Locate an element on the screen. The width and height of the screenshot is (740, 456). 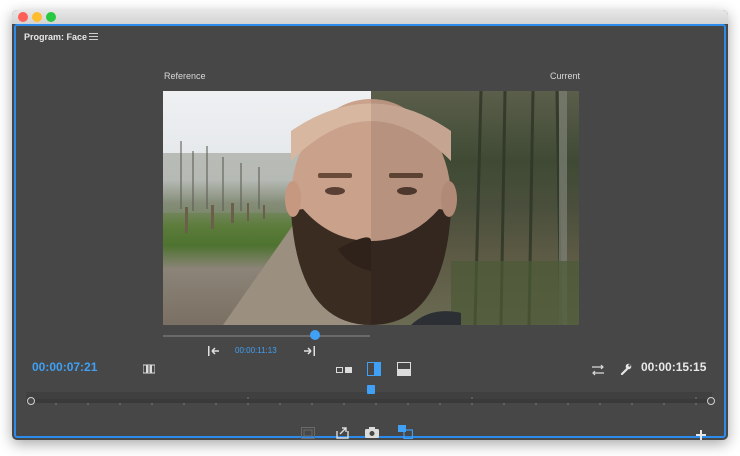
camera-icon is located at coordinates (372, 432).